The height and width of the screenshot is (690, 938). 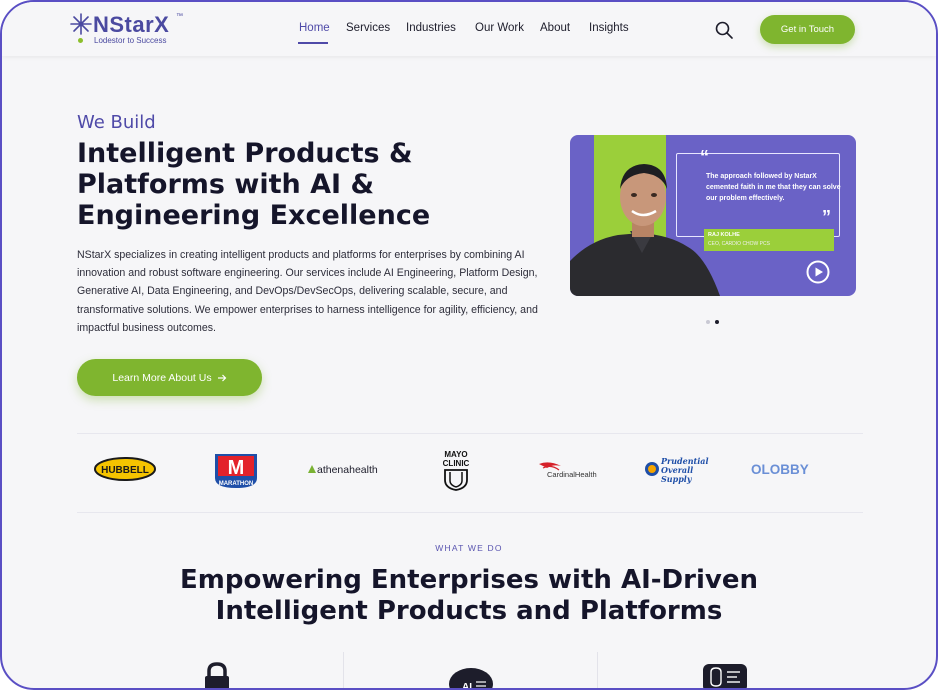 I want to click on marathon-logo: M MARATHON, so click(x=236, y=471).